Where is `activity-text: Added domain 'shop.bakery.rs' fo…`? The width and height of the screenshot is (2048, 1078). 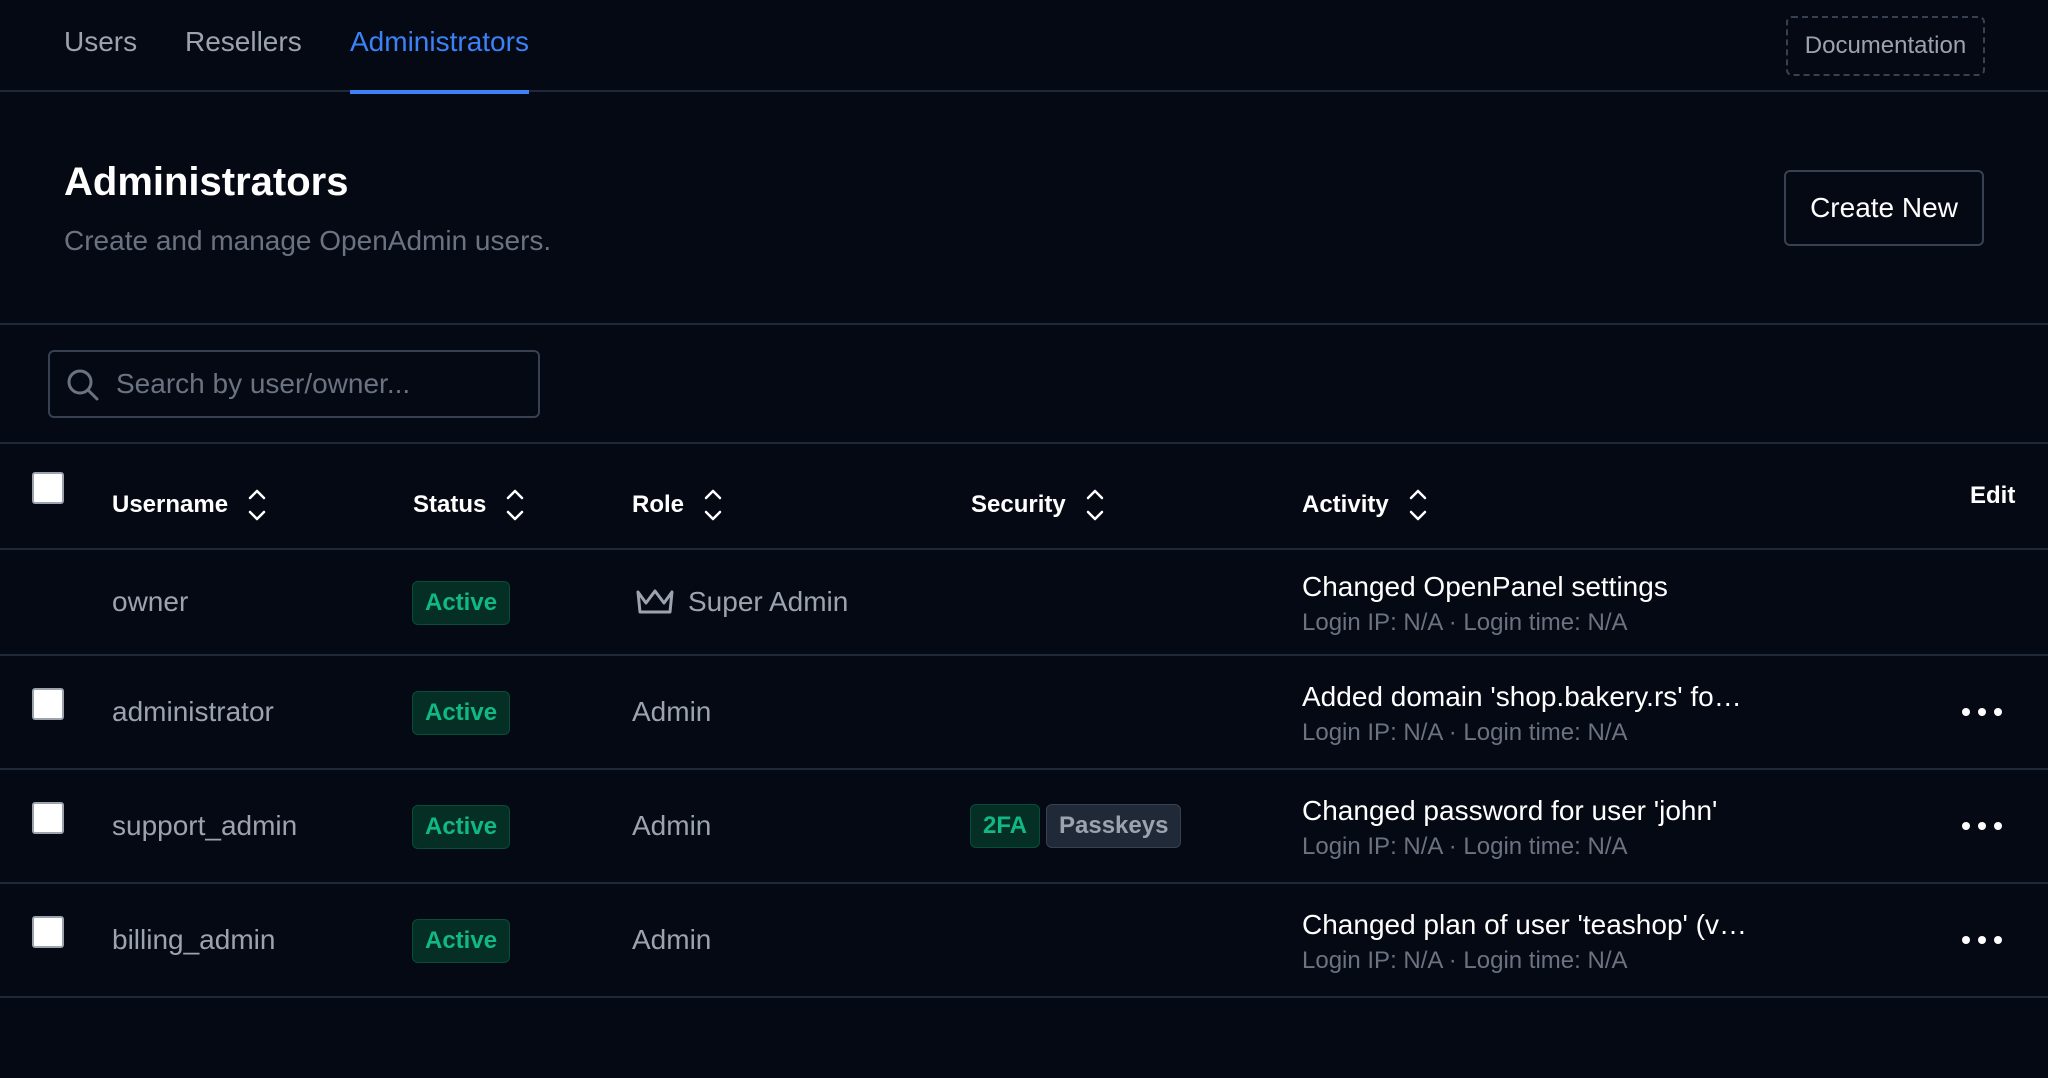 activity-text: Added domain 'shop.bakery.rs' fo… is located at coordinates (1522, 696).